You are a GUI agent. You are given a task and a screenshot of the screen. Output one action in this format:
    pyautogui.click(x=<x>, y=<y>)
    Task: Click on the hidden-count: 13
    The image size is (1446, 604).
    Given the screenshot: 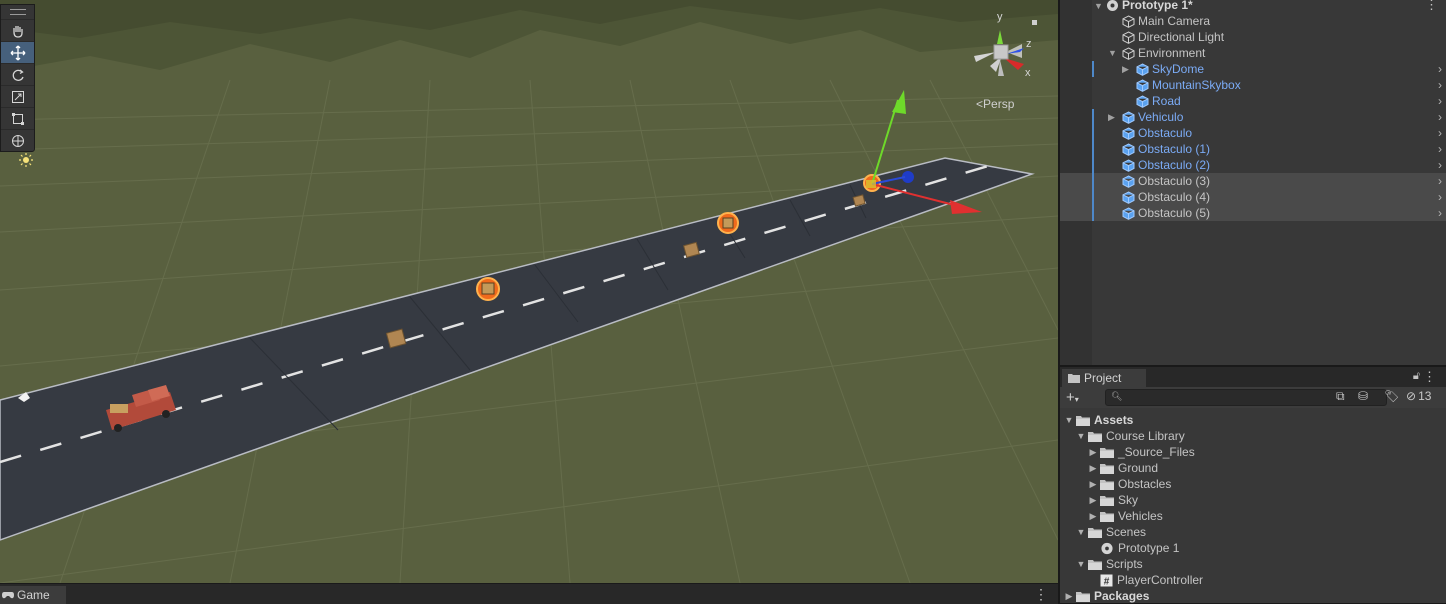 What is the action you would take?
    pyautogui.click(x=1425, y=396)
    